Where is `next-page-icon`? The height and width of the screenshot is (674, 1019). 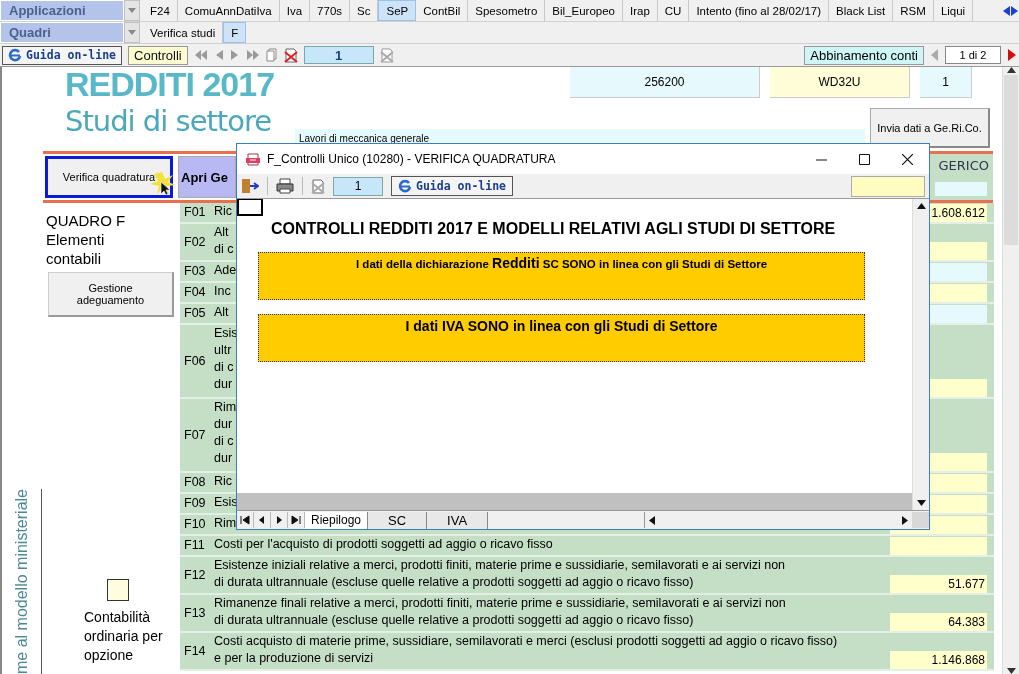
next-page-icon is located at coordinates (1012, 55).